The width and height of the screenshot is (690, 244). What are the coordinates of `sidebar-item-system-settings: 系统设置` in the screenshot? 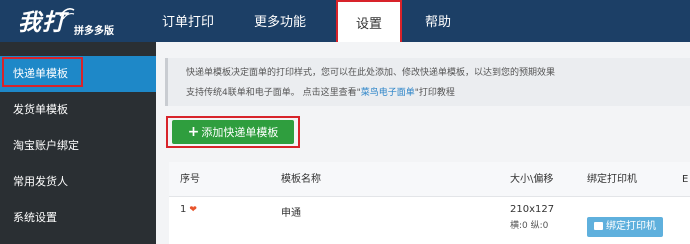 It's located at (78, 218).